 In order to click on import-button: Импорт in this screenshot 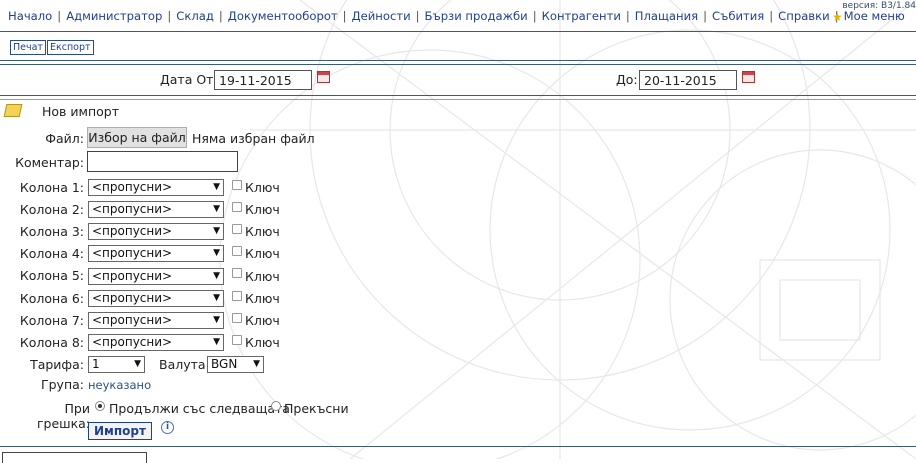, I will do `click(120, 431)`.